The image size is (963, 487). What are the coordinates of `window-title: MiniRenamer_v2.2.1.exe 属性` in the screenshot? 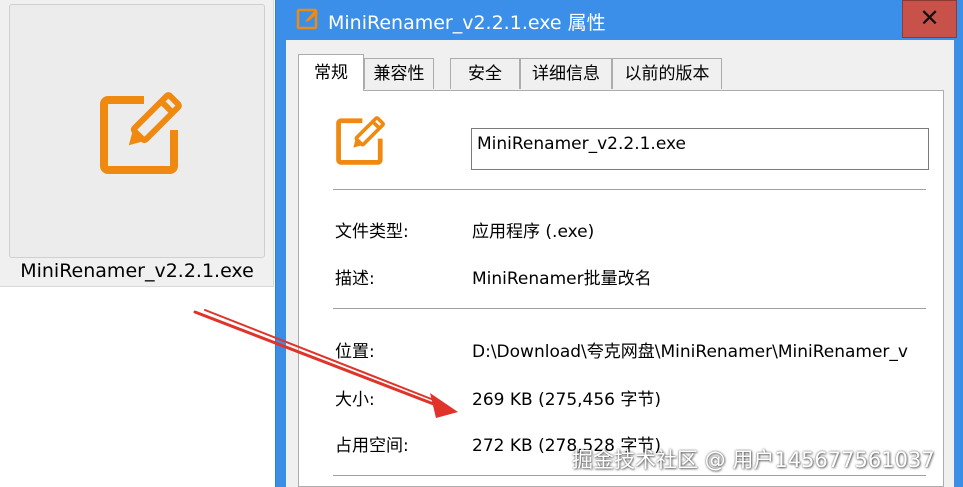 It's located at (467, 23).